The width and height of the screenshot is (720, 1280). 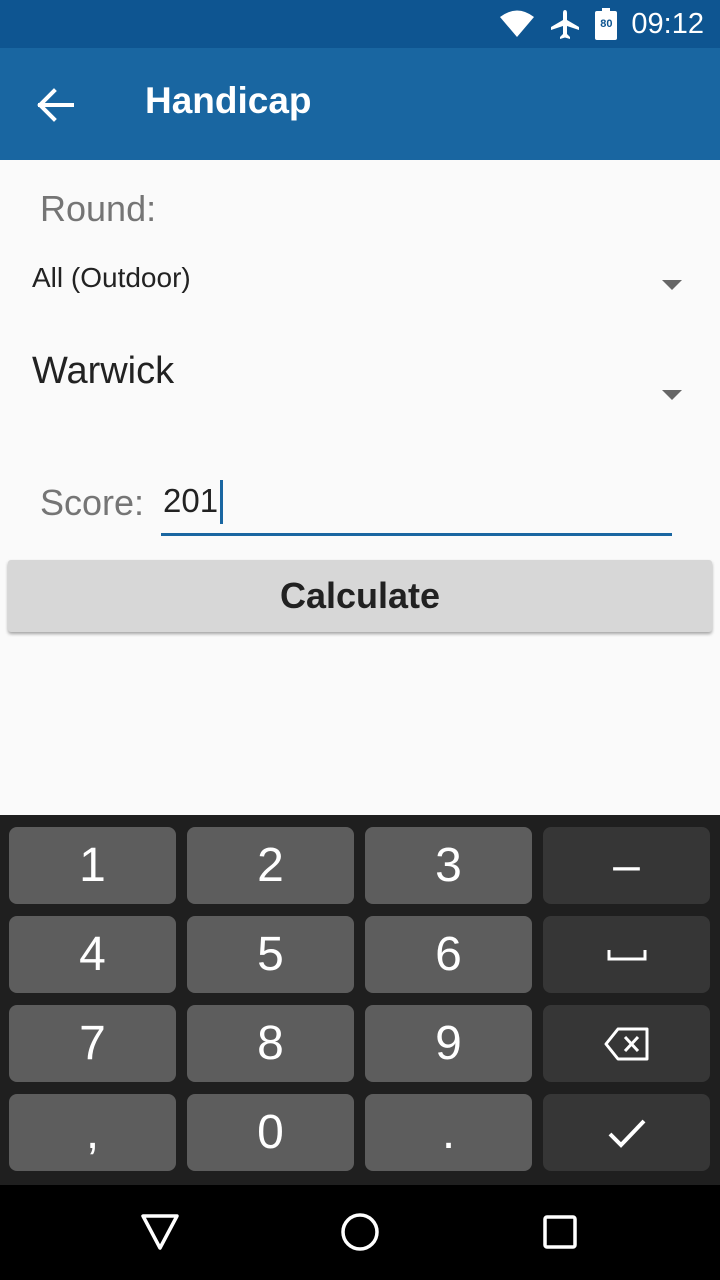 I want to click on score-input: 201, so click(x=416, y=507).